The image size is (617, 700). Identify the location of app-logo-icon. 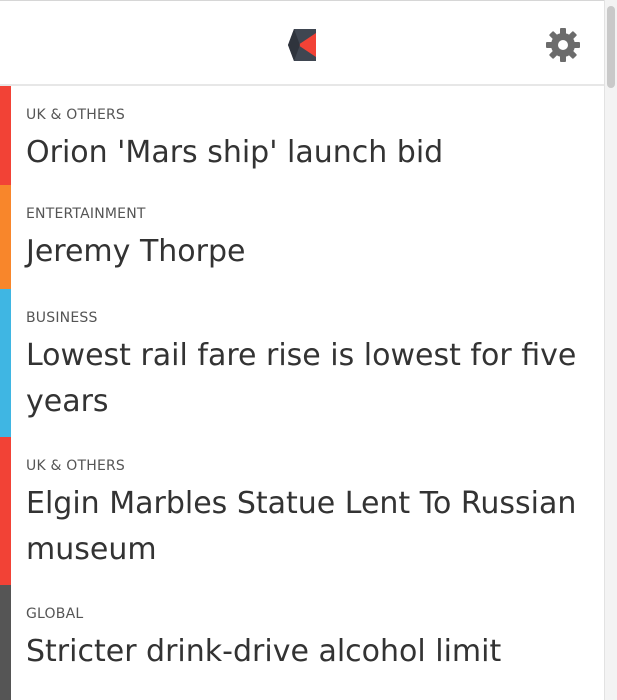
(302, 45).